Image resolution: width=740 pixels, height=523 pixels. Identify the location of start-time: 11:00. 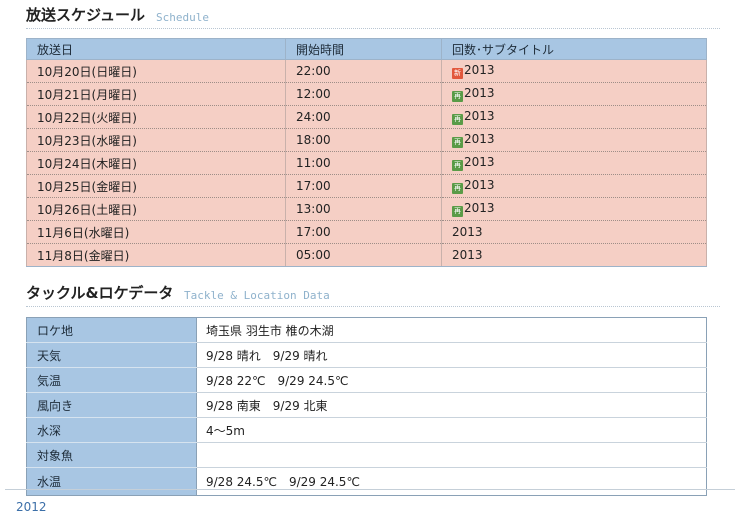
(363, 163).